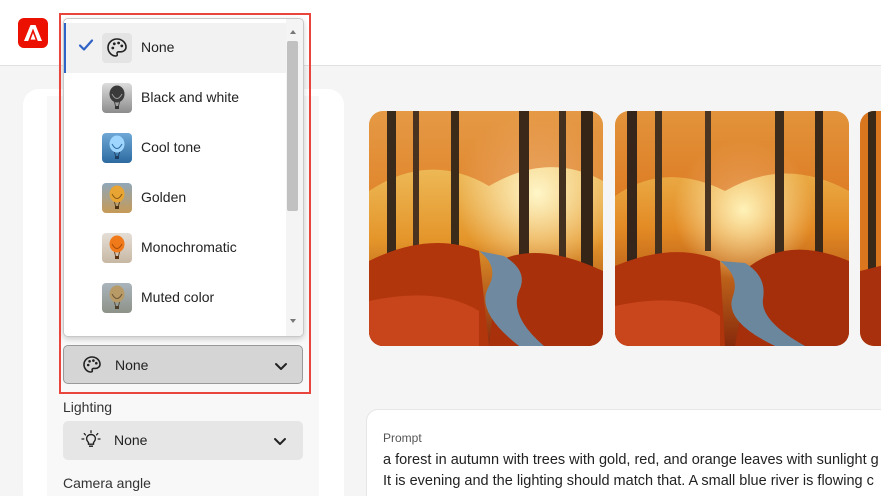  I want to click on lighting-select: None, so click(183, 440).